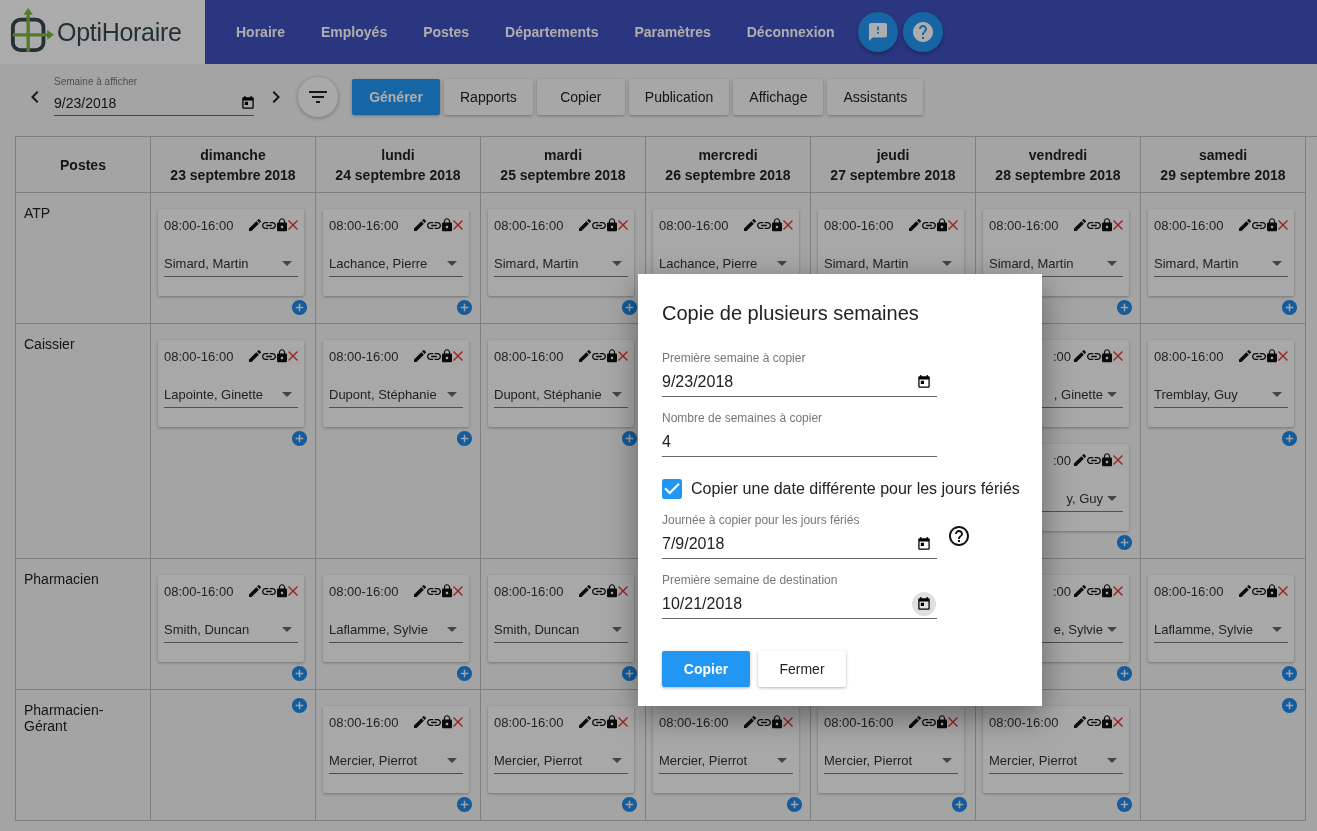  What do you see at coordinates (799, 374) in the screenshot?
I see `date-field: Première semaine à copier 9/23/2018` at bounding box center [799, 374].